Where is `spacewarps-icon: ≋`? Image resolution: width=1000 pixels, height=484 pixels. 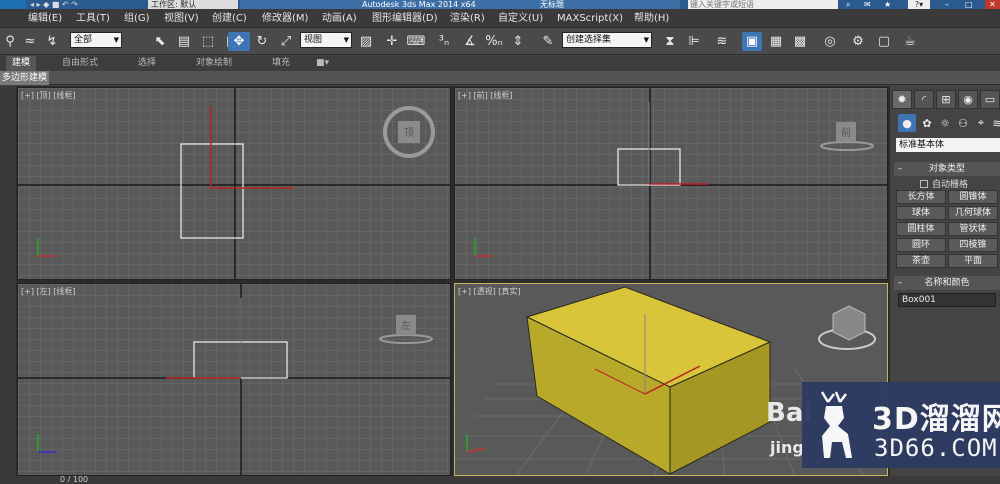
spacewarps-icon: ≋ is located at coordinates (994, 123).